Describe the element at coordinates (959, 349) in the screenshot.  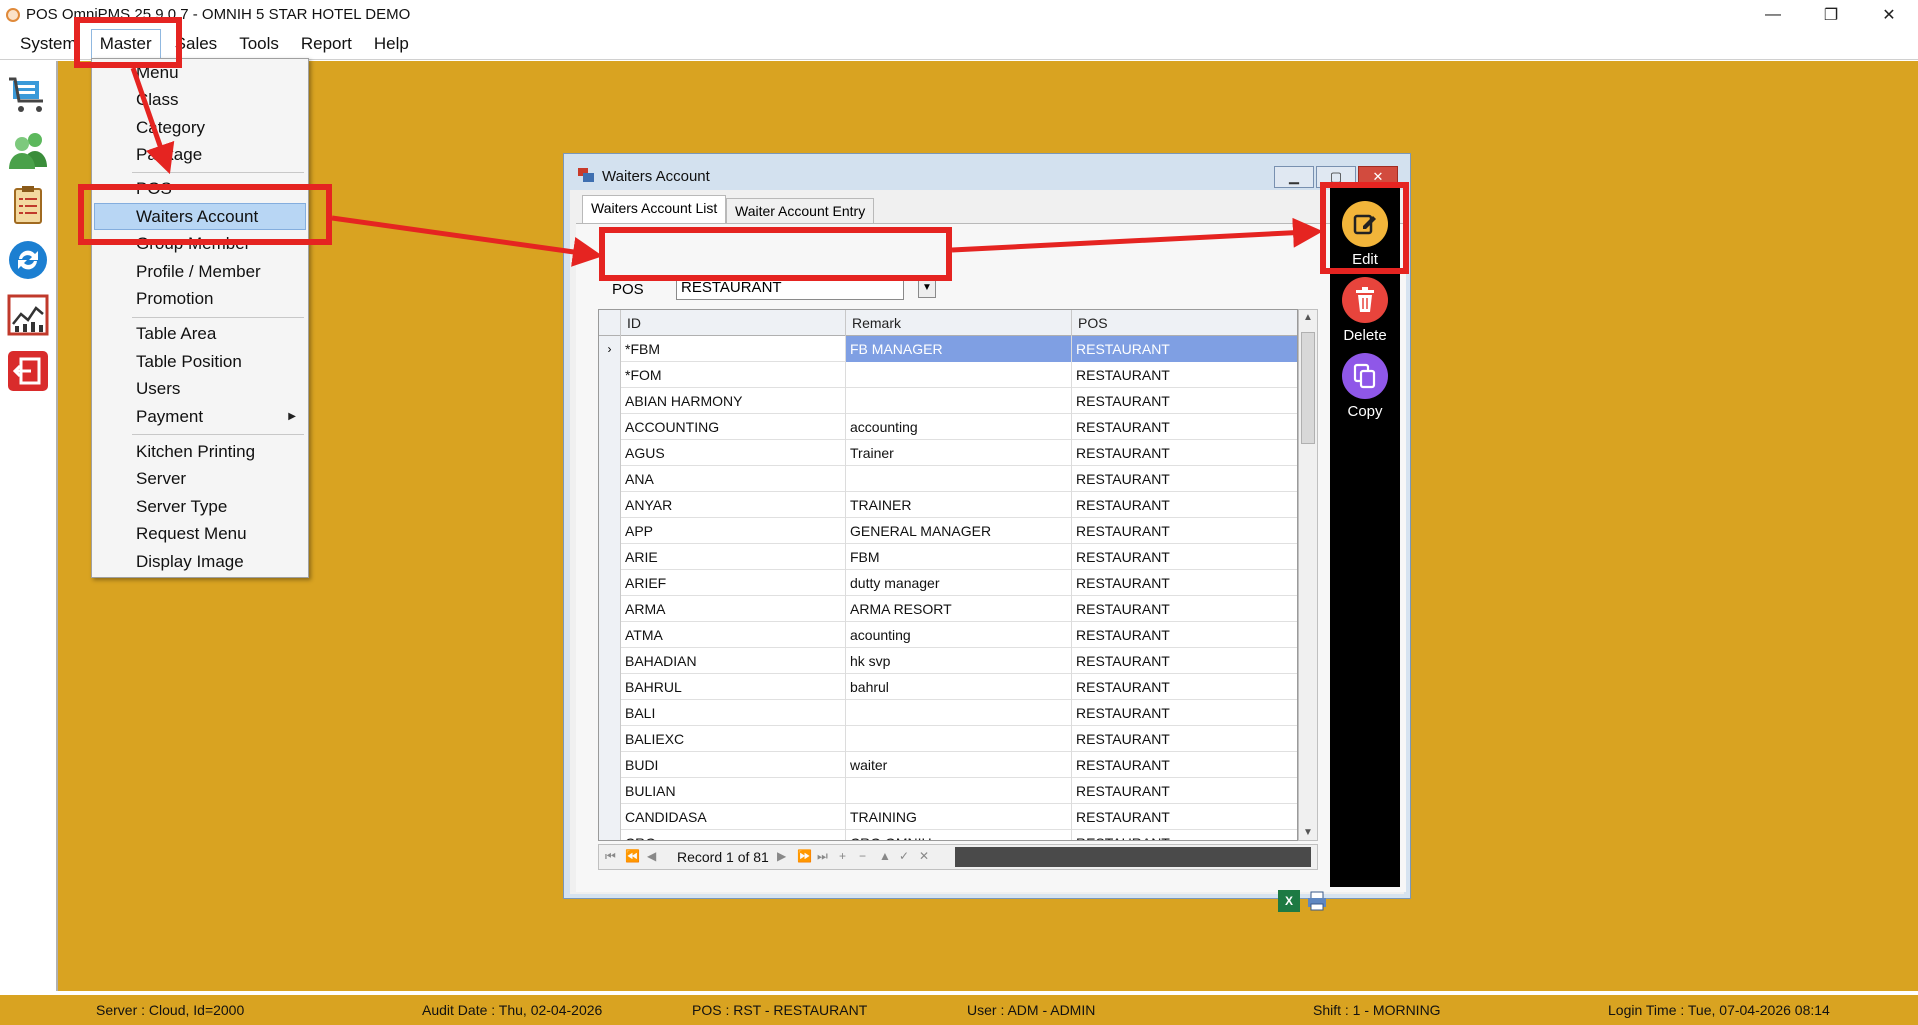
I see `table-cell-remark: FB MANAGER` at that location.